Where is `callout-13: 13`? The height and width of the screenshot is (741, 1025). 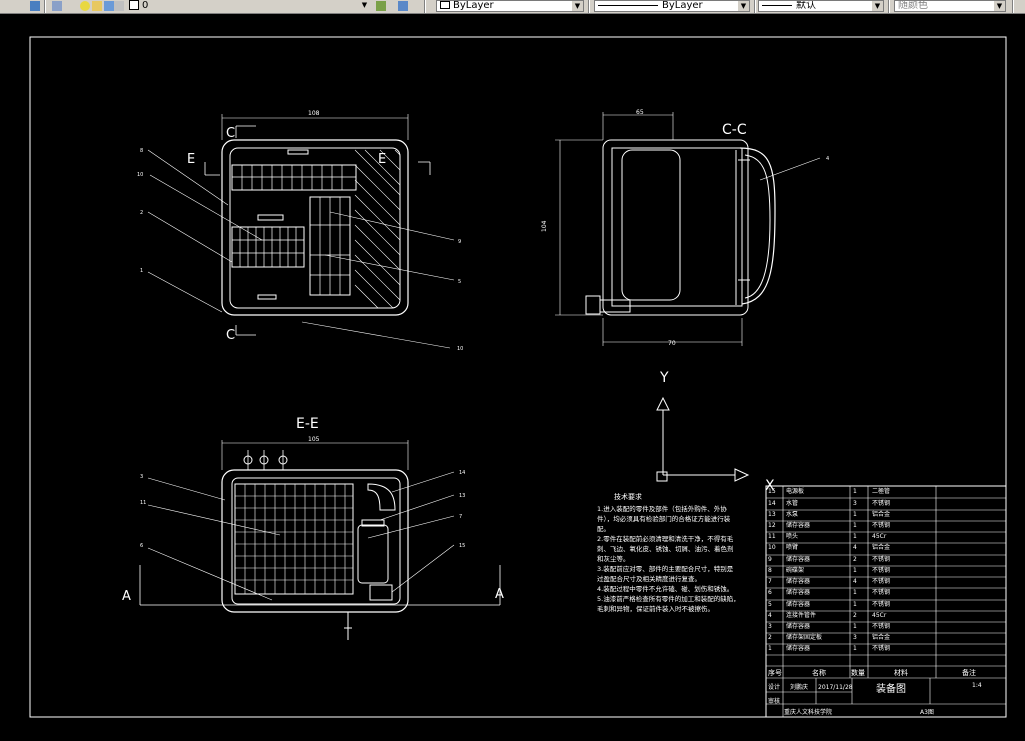
callout-13: 13 is located at coordinates (462, 496).